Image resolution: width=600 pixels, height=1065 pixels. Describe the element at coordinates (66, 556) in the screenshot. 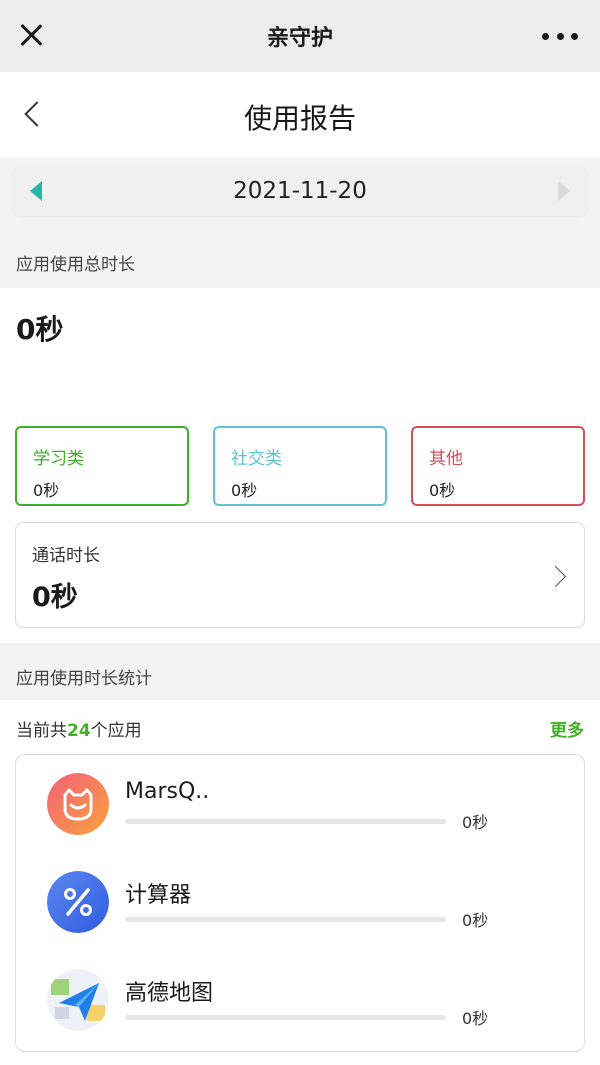

I see `call-duration-label: 通话时长` at that location.